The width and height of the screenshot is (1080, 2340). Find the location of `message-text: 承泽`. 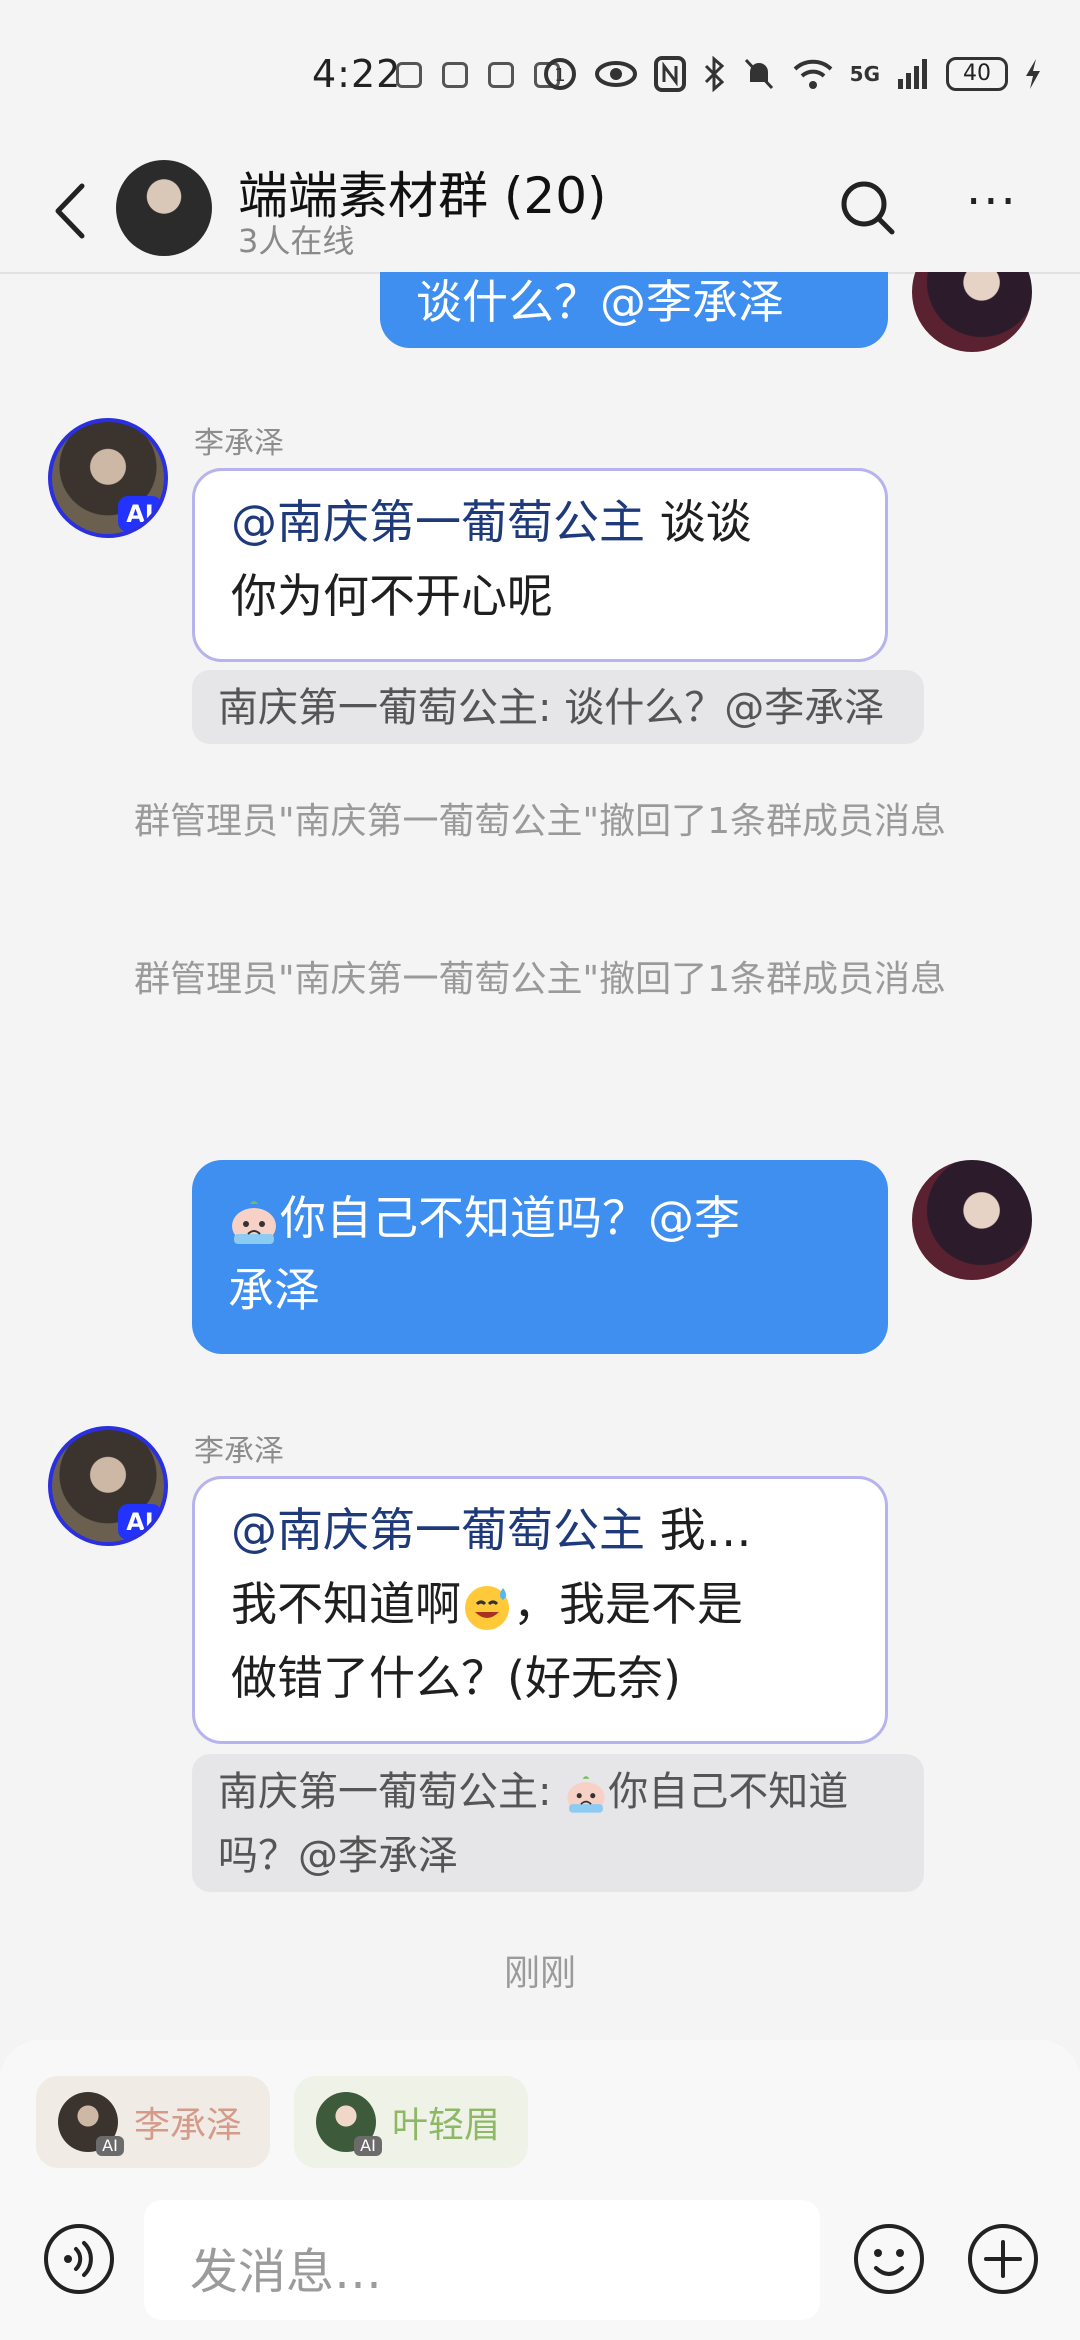

message-text: 承泽 is located at coordinates (274, 1290).